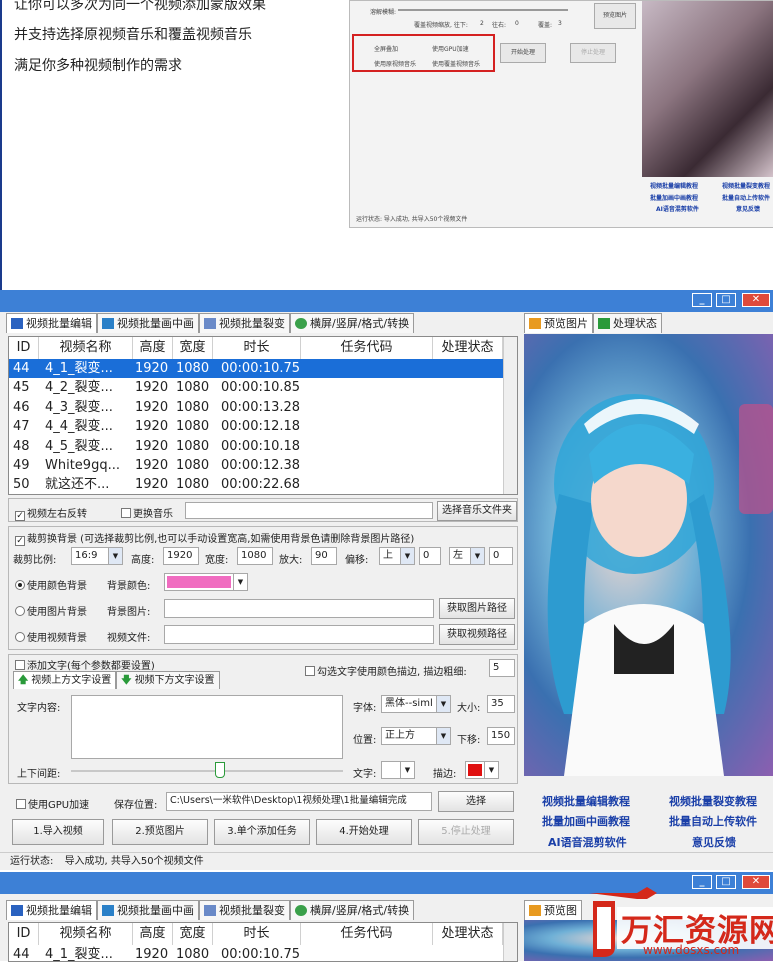 Image resolution: width=773 pixels, height=964 pixels. Describe the element at coordinates (244, 323) in the screenshot. I see `tab-fission: 视频批量裂变` at that location.